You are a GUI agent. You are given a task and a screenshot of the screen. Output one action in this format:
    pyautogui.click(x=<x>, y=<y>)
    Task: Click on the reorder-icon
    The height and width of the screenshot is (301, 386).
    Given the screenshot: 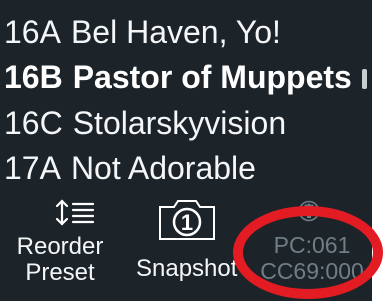 What is the action you would take?
    pyautogui.click(x=75, y=212)
    